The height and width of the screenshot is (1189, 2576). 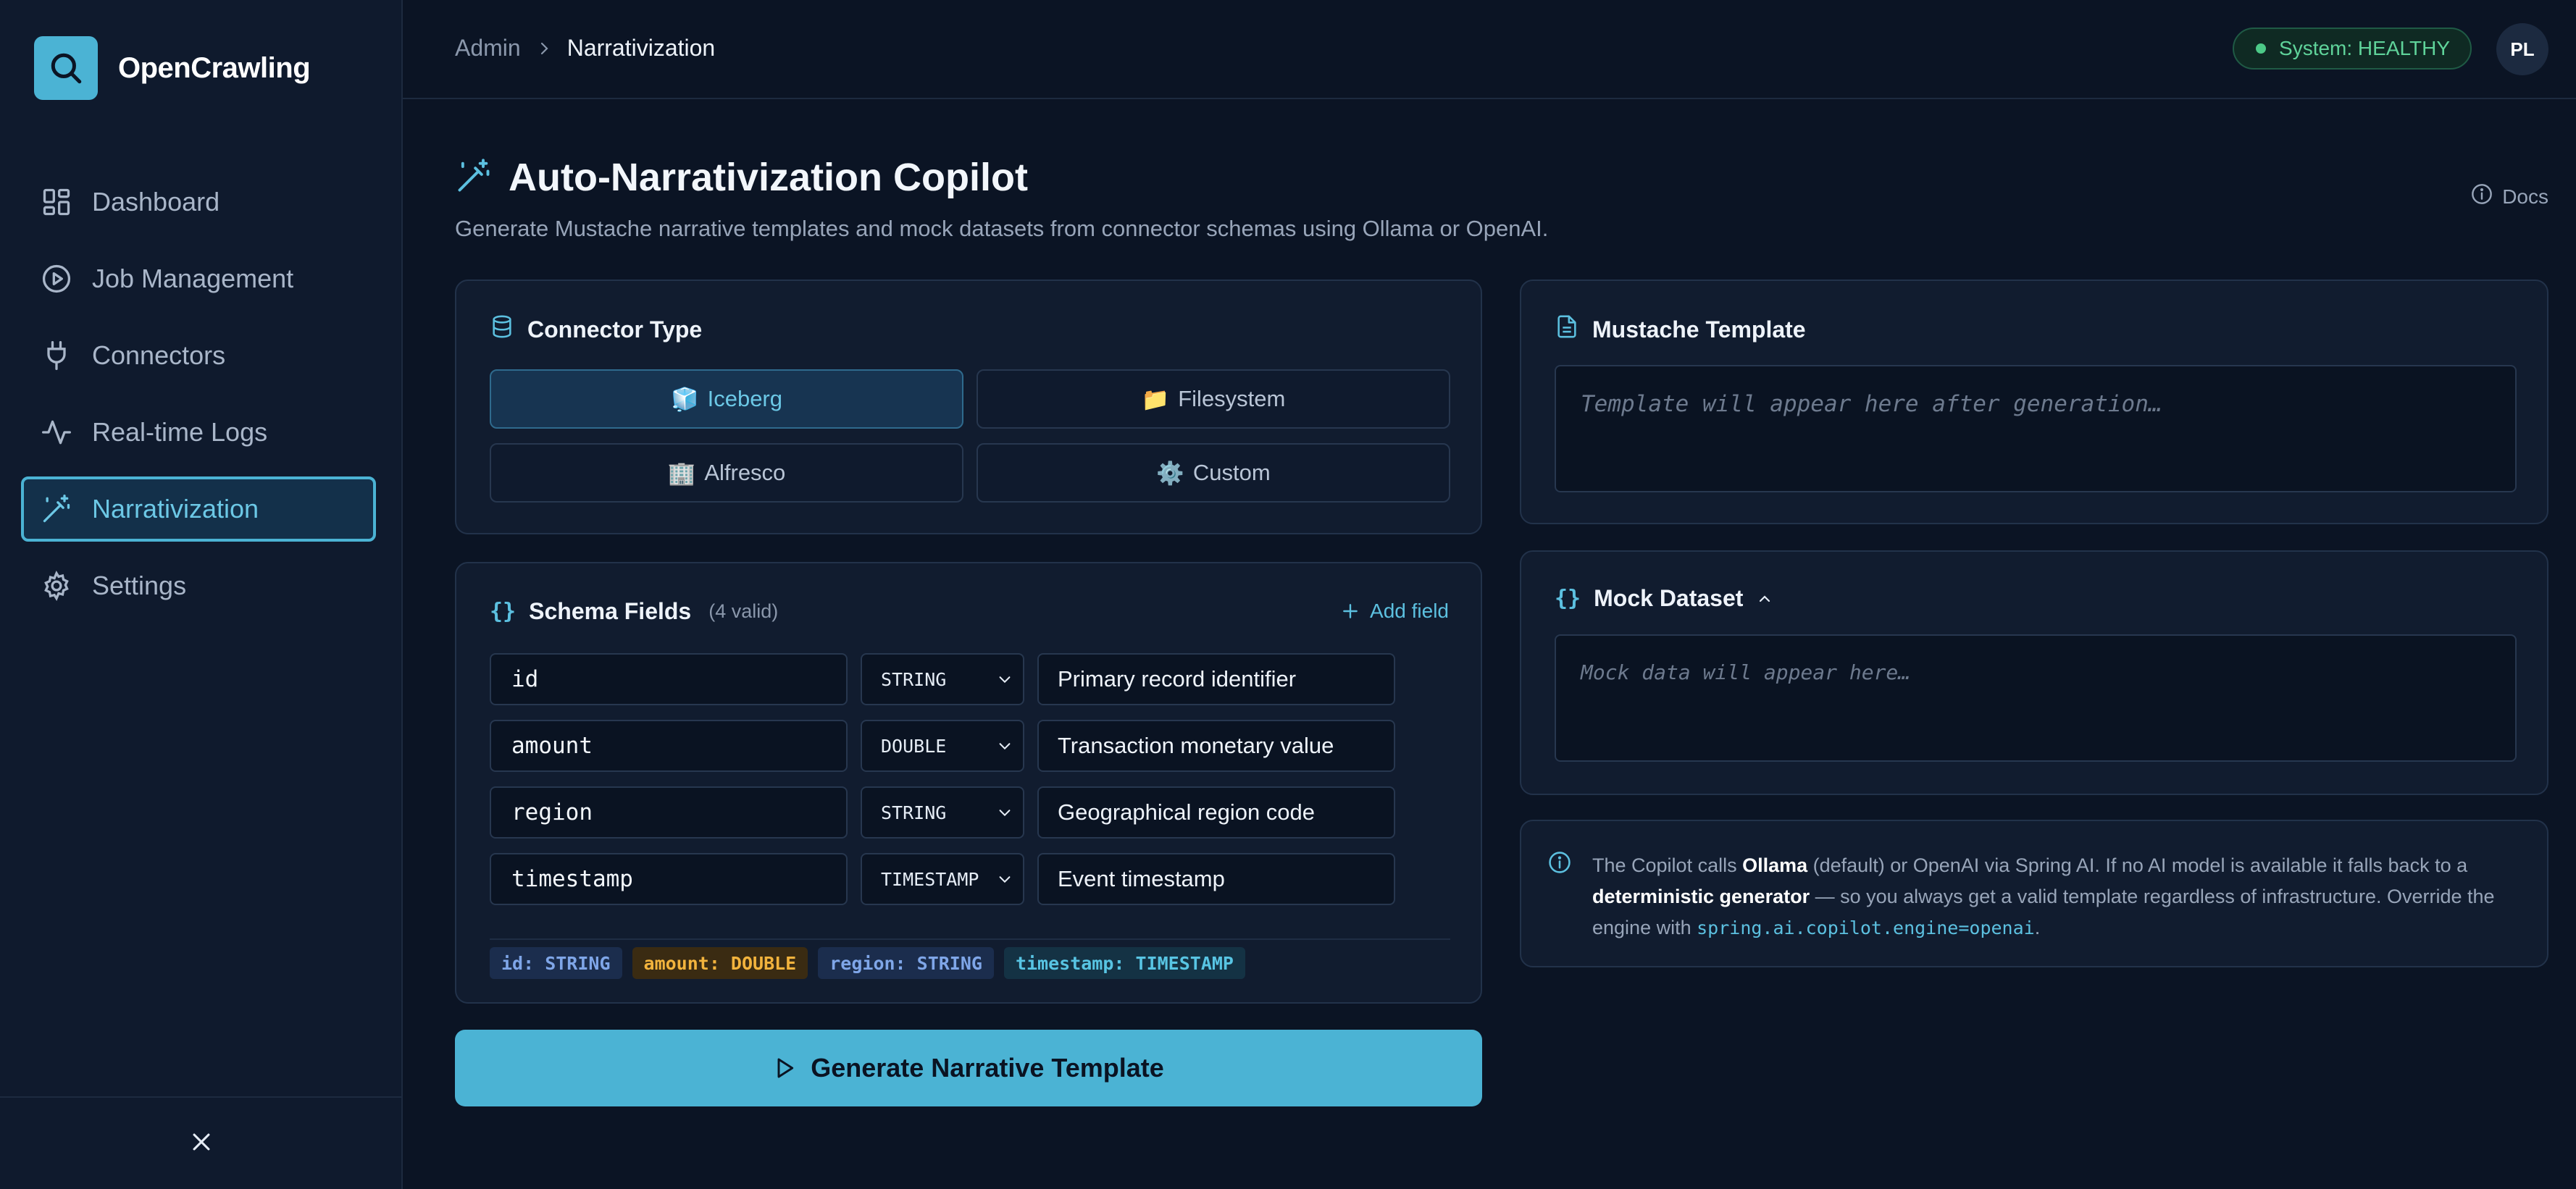 What do you see at coordinates (56, 356) in the screenshot?
I see `plug-icon` at bounding box center [56, 356].